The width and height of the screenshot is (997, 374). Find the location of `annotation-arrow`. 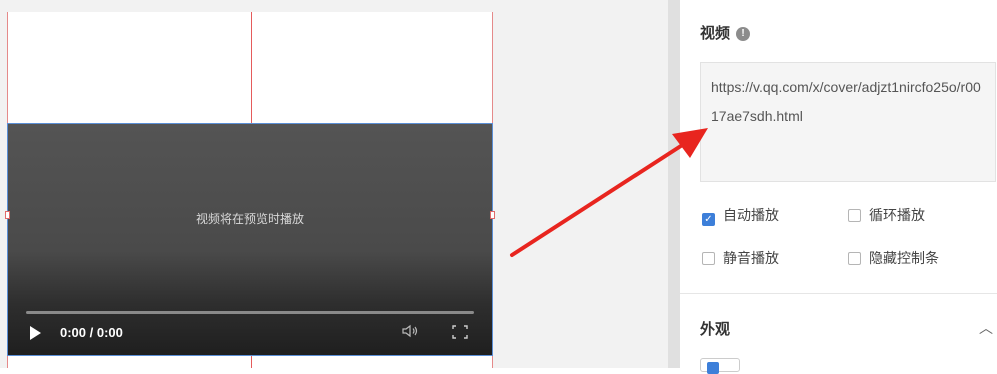

annotation-arrow is located at coordinates (609, 192).